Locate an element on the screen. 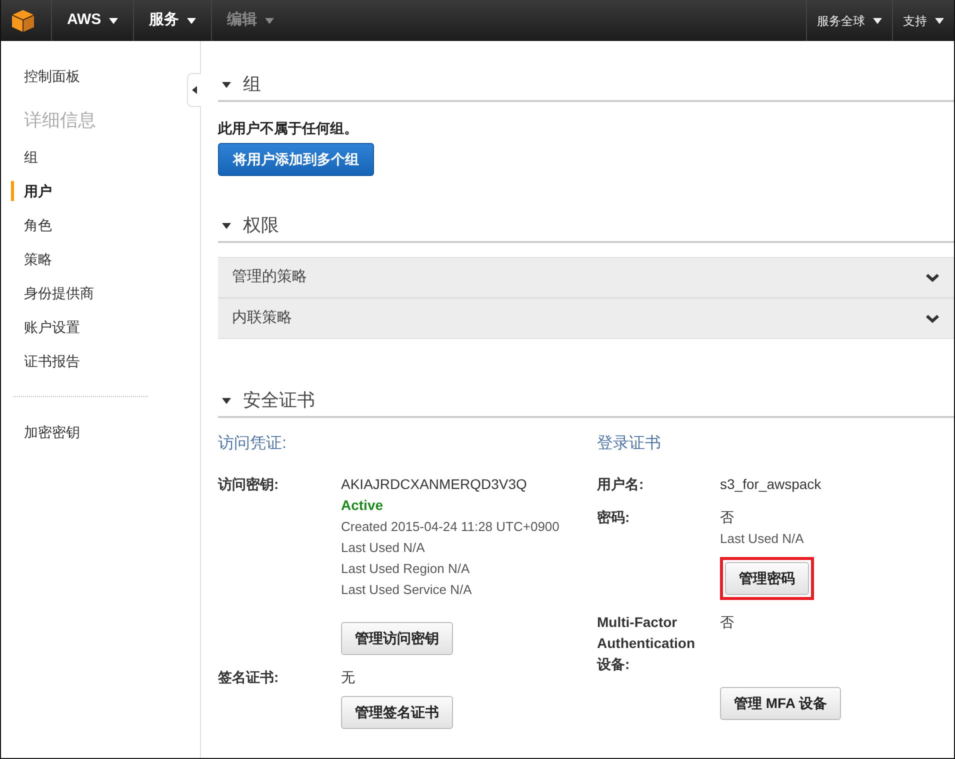 This screenshot has height=759, width=955. field-value: 无 is located at coordinates (348, 677).